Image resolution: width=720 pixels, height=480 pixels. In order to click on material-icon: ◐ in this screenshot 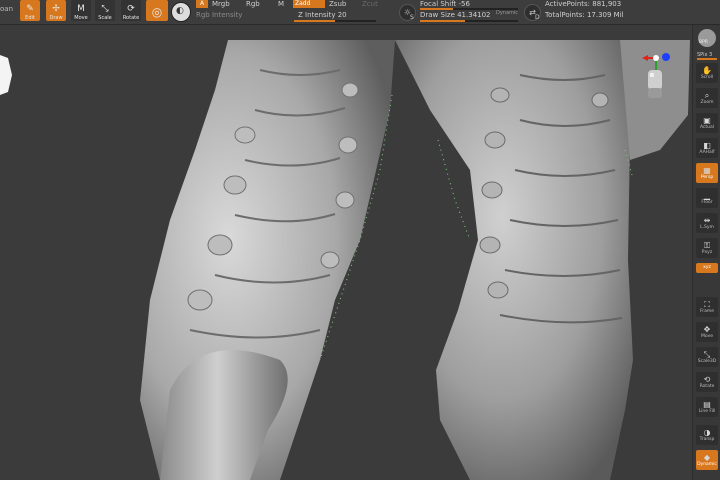, I will do `click(180, 11)`.